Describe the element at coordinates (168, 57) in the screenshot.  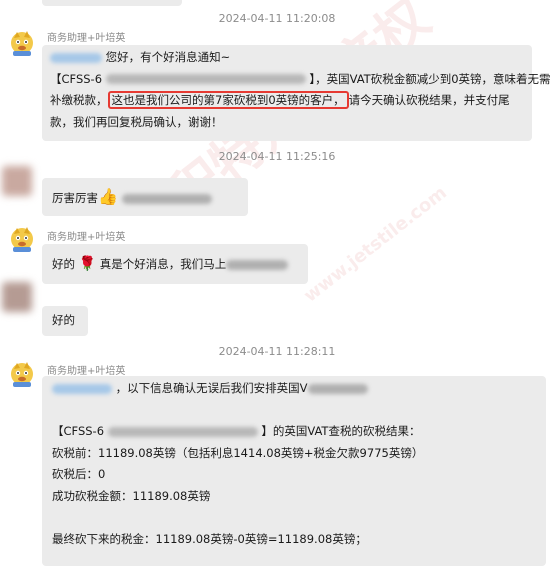
I see `message-text: 您好，有个好消息通知~` at that location.